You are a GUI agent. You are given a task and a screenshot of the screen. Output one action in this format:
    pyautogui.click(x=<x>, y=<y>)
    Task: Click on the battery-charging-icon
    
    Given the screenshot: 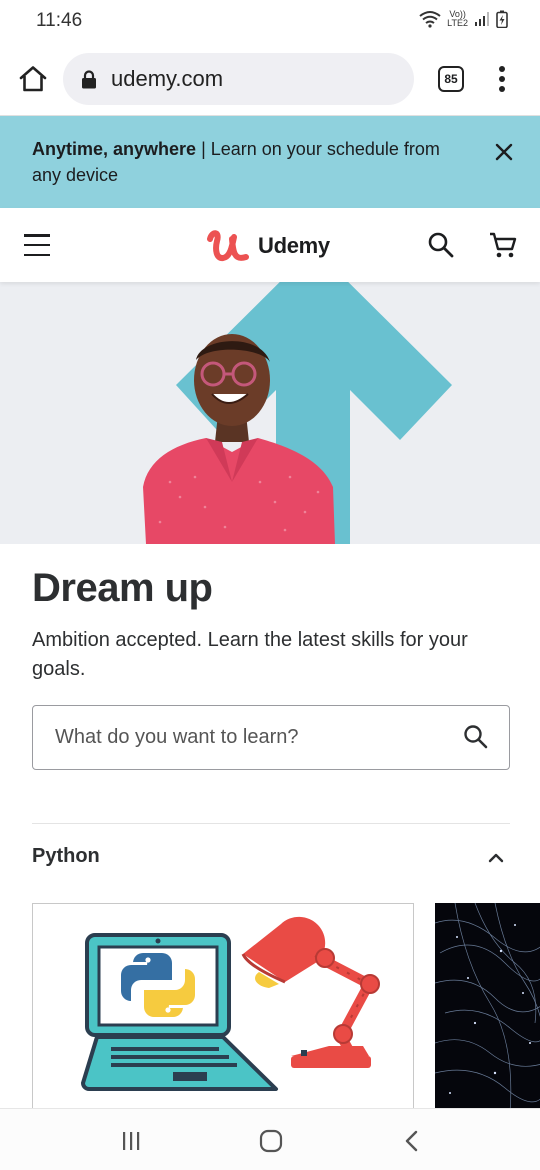 What is the action you would take?
    pyautogui.click(x=502, y=19)
    